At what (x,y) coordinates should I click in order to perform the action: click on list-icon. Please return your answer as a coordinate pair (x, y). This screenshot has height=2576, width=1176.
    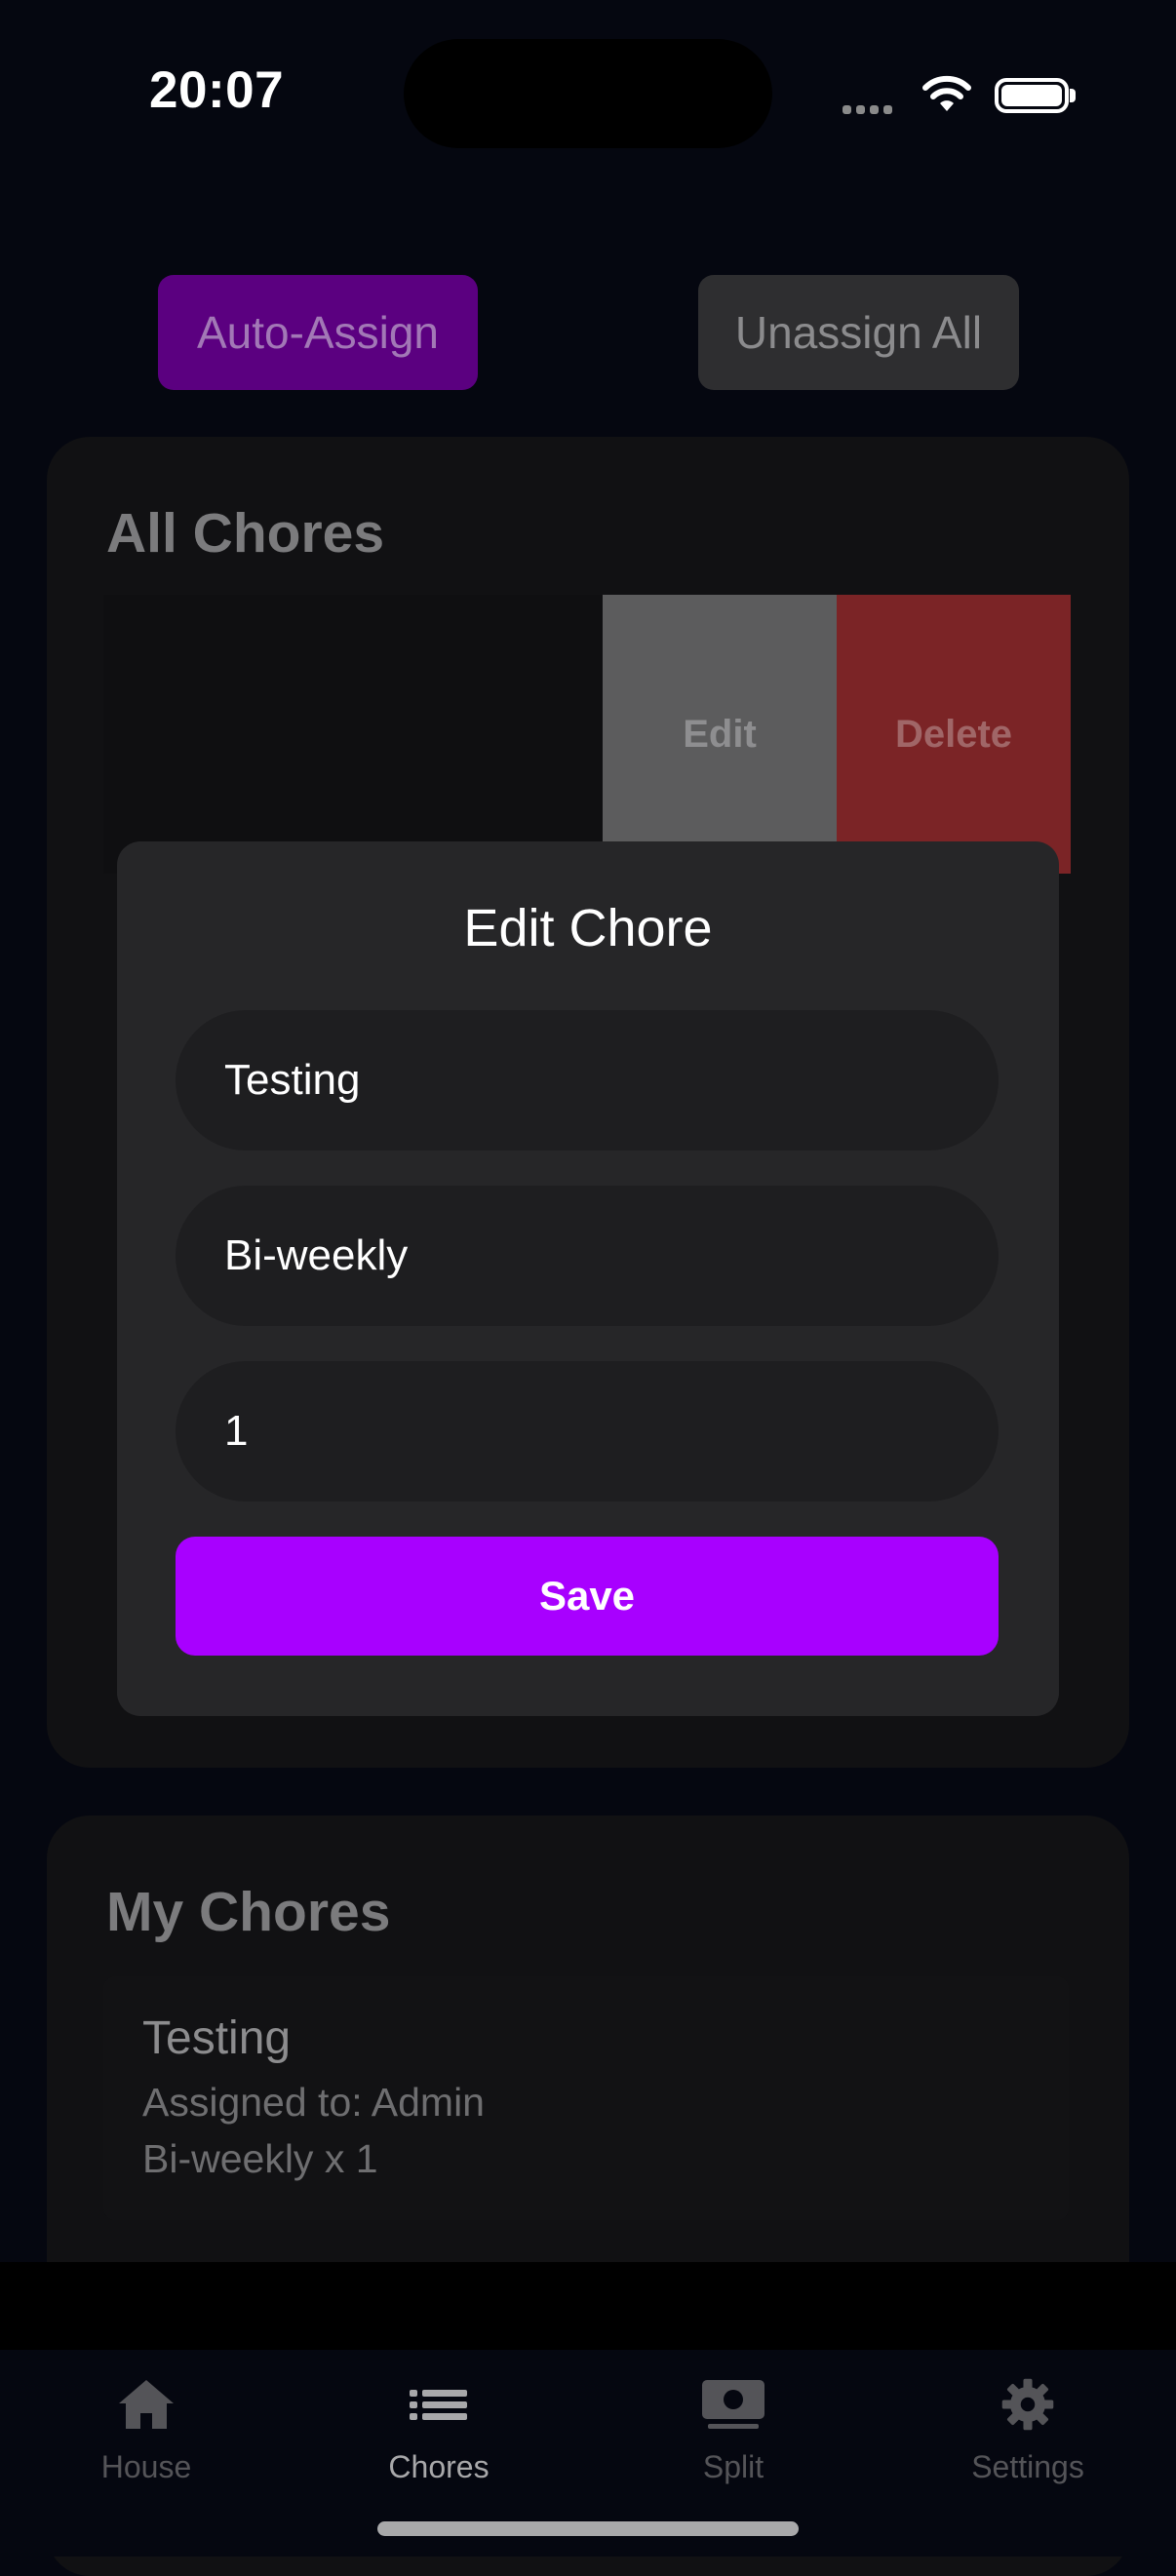
    Looking at the image, I should click on (439, 2407).